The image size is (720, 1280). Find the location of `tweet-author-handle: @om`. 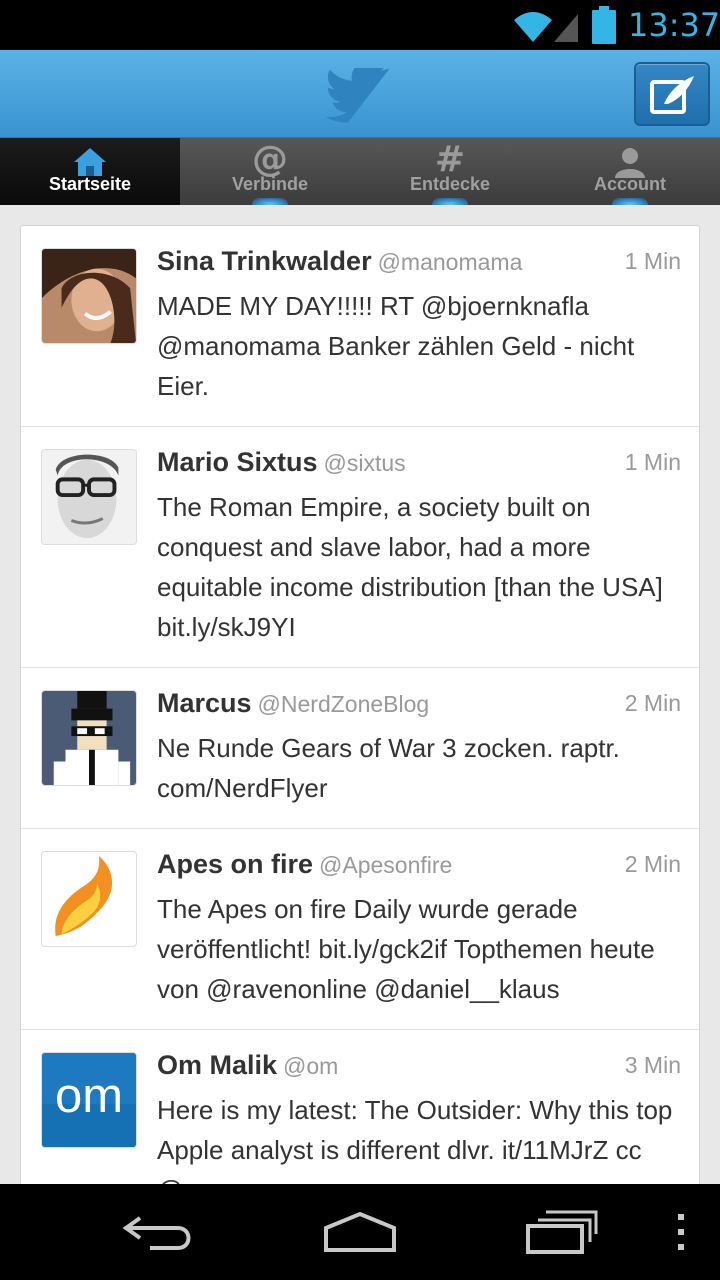

tweet-author-handle: @om is located at coordinates (311, 1066).